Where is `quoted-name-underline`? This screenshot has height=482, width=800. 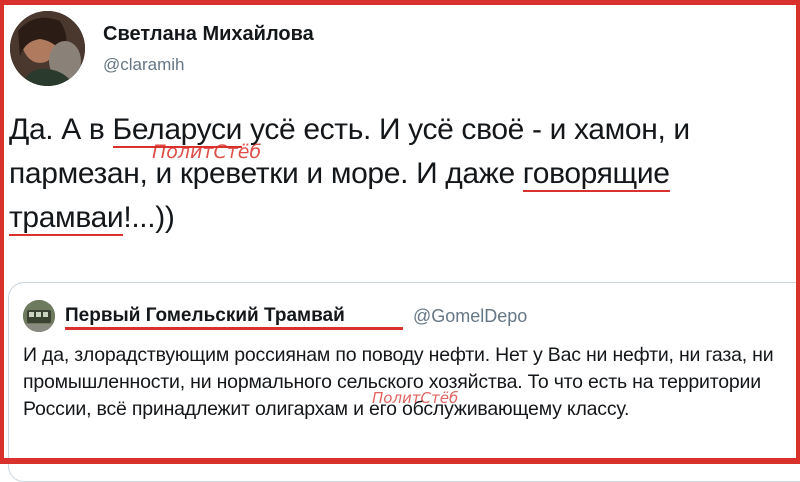 quoted-name-underline is located at coordinates (234, 328).